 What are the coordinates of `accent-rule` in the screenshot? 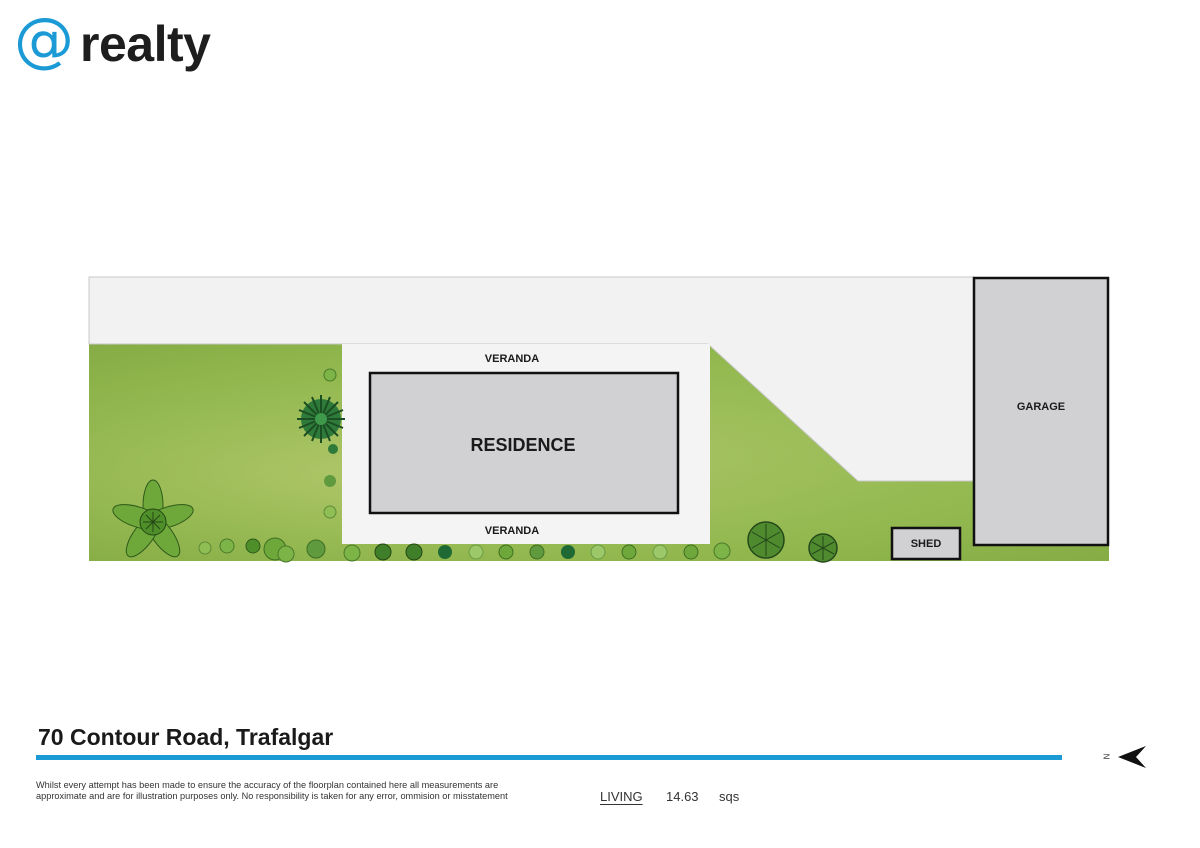 It's located at (549, 757).